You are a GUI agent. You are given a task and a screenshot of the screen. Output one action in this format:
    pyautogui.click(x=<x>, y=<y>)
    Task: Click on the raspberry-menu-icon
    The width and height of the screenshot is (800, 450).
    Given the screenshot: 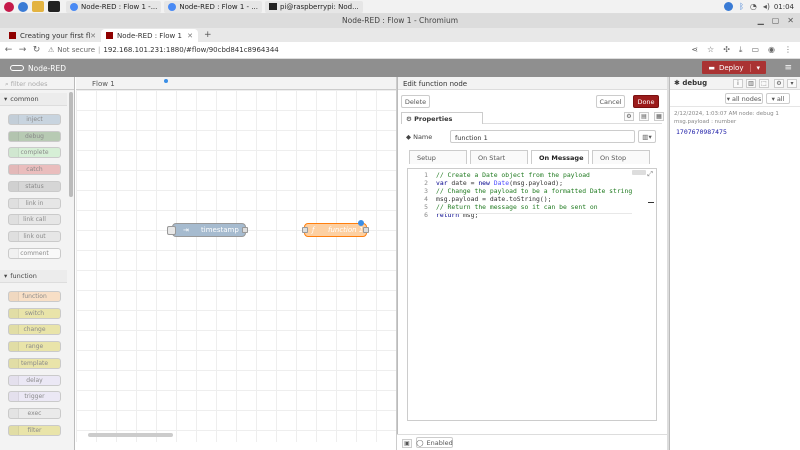 What is the action you would take?
    pyautogui.click(x=9, y=6)
    